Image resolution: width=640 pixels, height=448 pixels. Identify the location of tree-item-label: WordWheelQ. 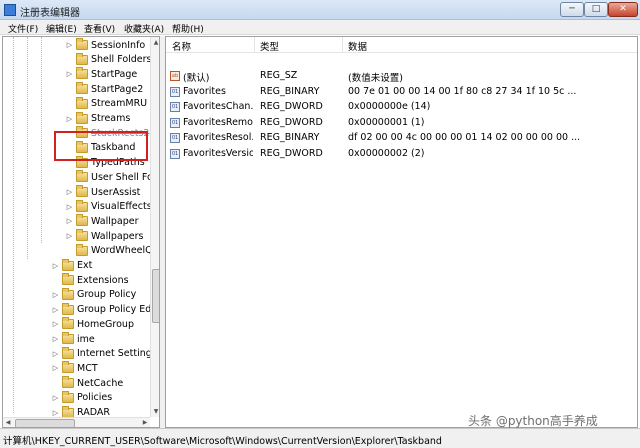
(122, 251).